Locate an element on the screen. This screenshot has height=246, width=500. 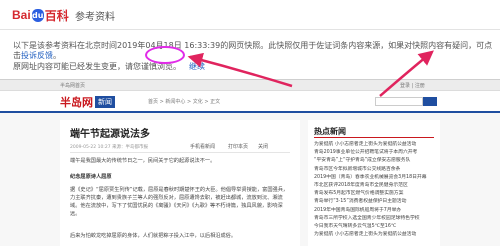
header-divider is located at coordinates (63, 15).